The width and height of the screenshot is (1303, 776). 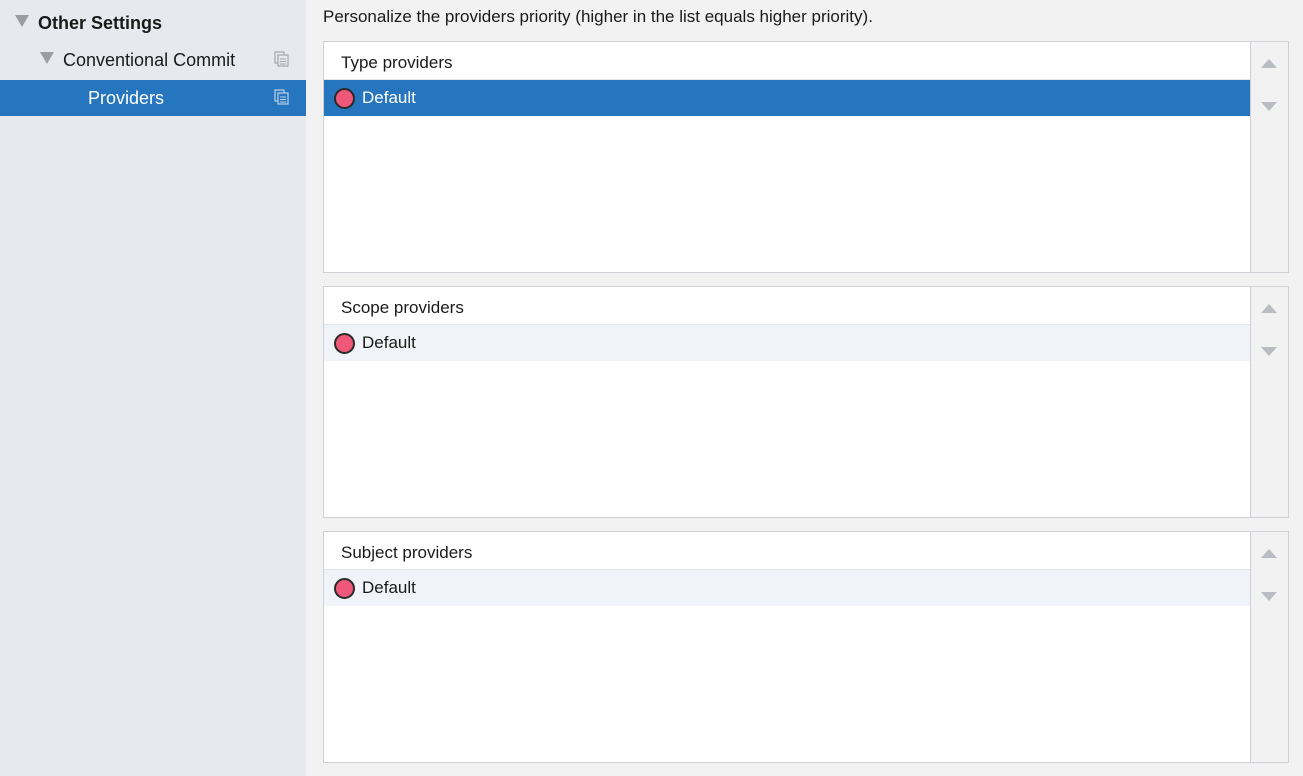 I want to click on tree-item-label: Other Settings, so click(x=100, y=22).